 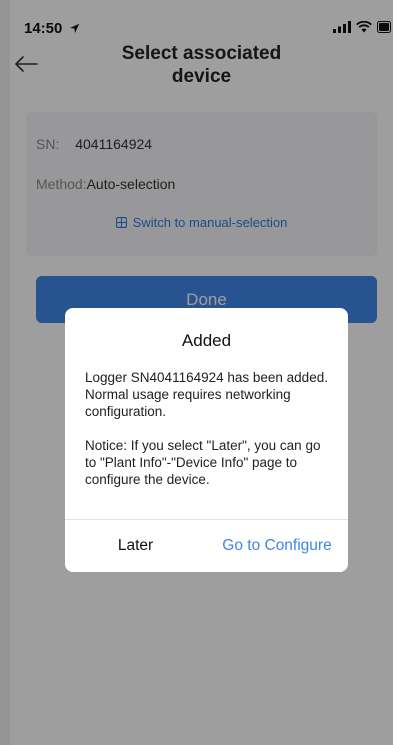 I want to click on go-to-configure-label: Go to Configure, so click(x=277, y=545).